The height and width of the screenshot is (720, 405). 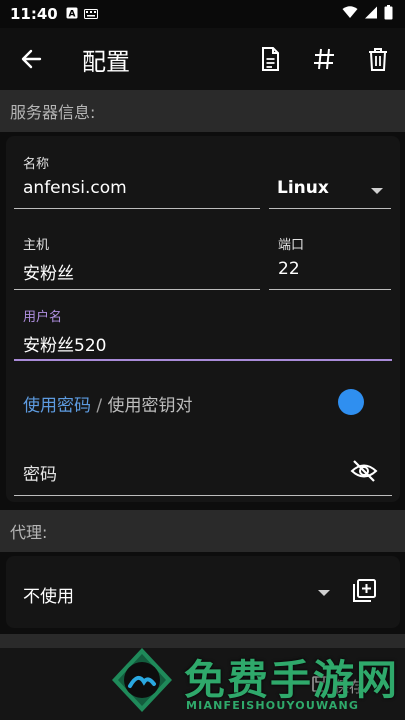 I want to click on battery-icon, so click(x=388, y=14).